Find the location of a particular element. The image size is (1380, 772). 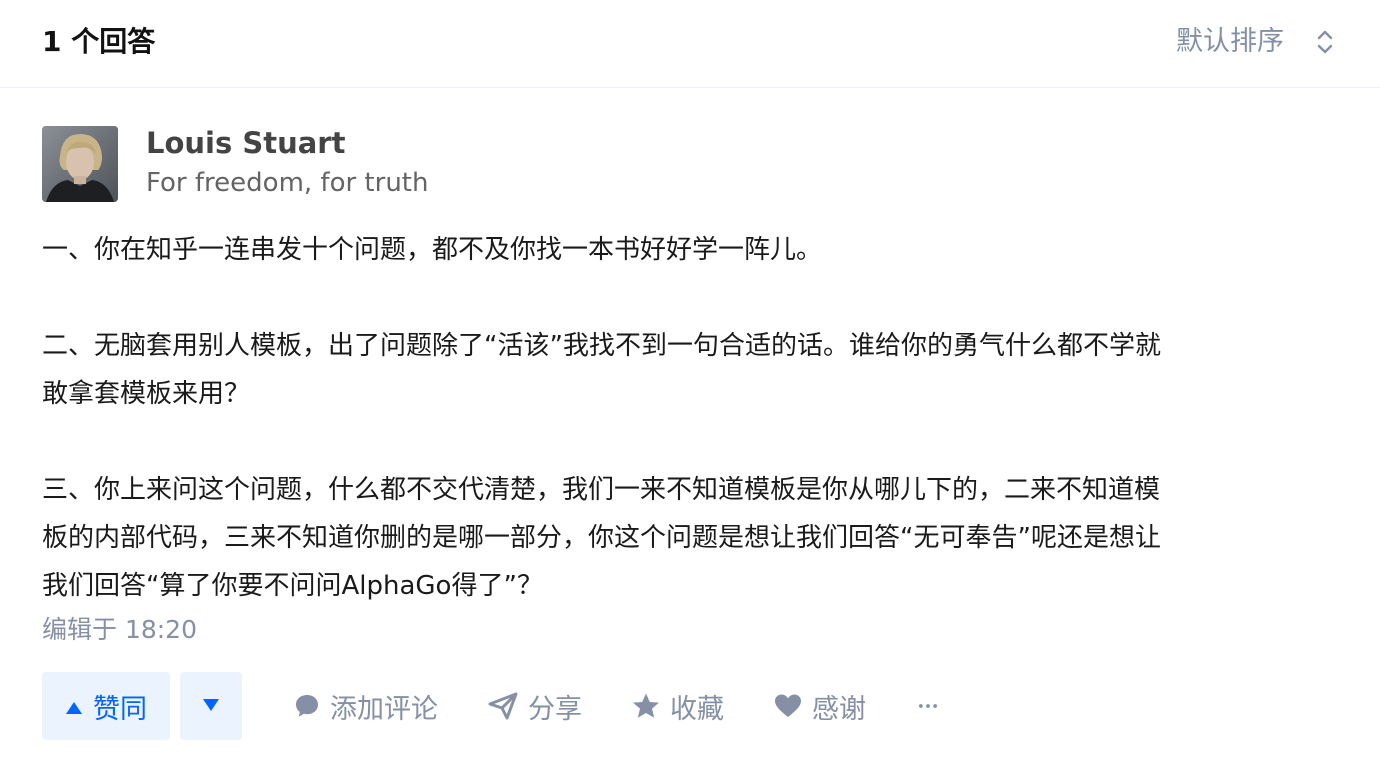

answers-header: 1 个回答 默认排序 is located at coordinates (690, 44).